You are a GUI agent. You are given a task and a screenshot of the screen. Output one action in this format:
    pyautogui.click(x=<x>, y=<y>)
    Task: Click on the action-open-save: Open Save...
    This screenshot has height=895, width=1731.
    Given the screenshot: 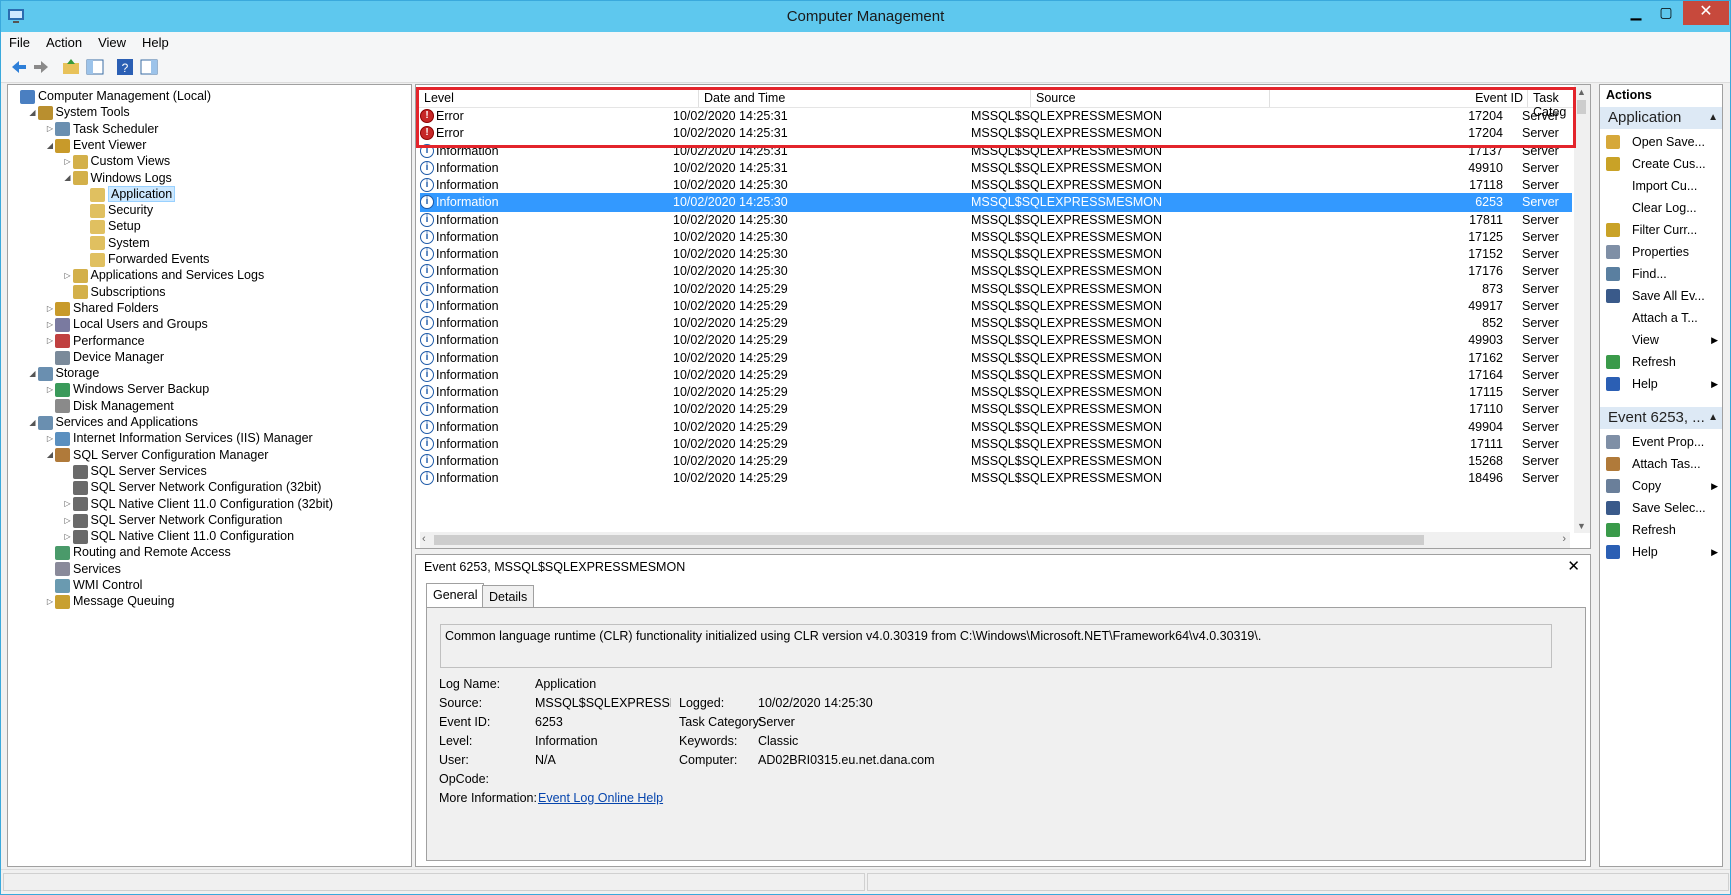 What is the action you would take?
    pyautogui.click(x=1661, y=142)
    